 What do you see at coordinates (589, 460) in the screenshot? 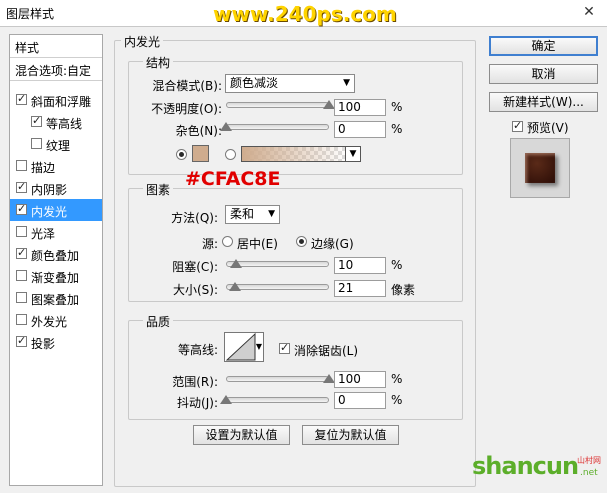
I see `watermark-sub: 山村网` at bounding box center [589, 460].